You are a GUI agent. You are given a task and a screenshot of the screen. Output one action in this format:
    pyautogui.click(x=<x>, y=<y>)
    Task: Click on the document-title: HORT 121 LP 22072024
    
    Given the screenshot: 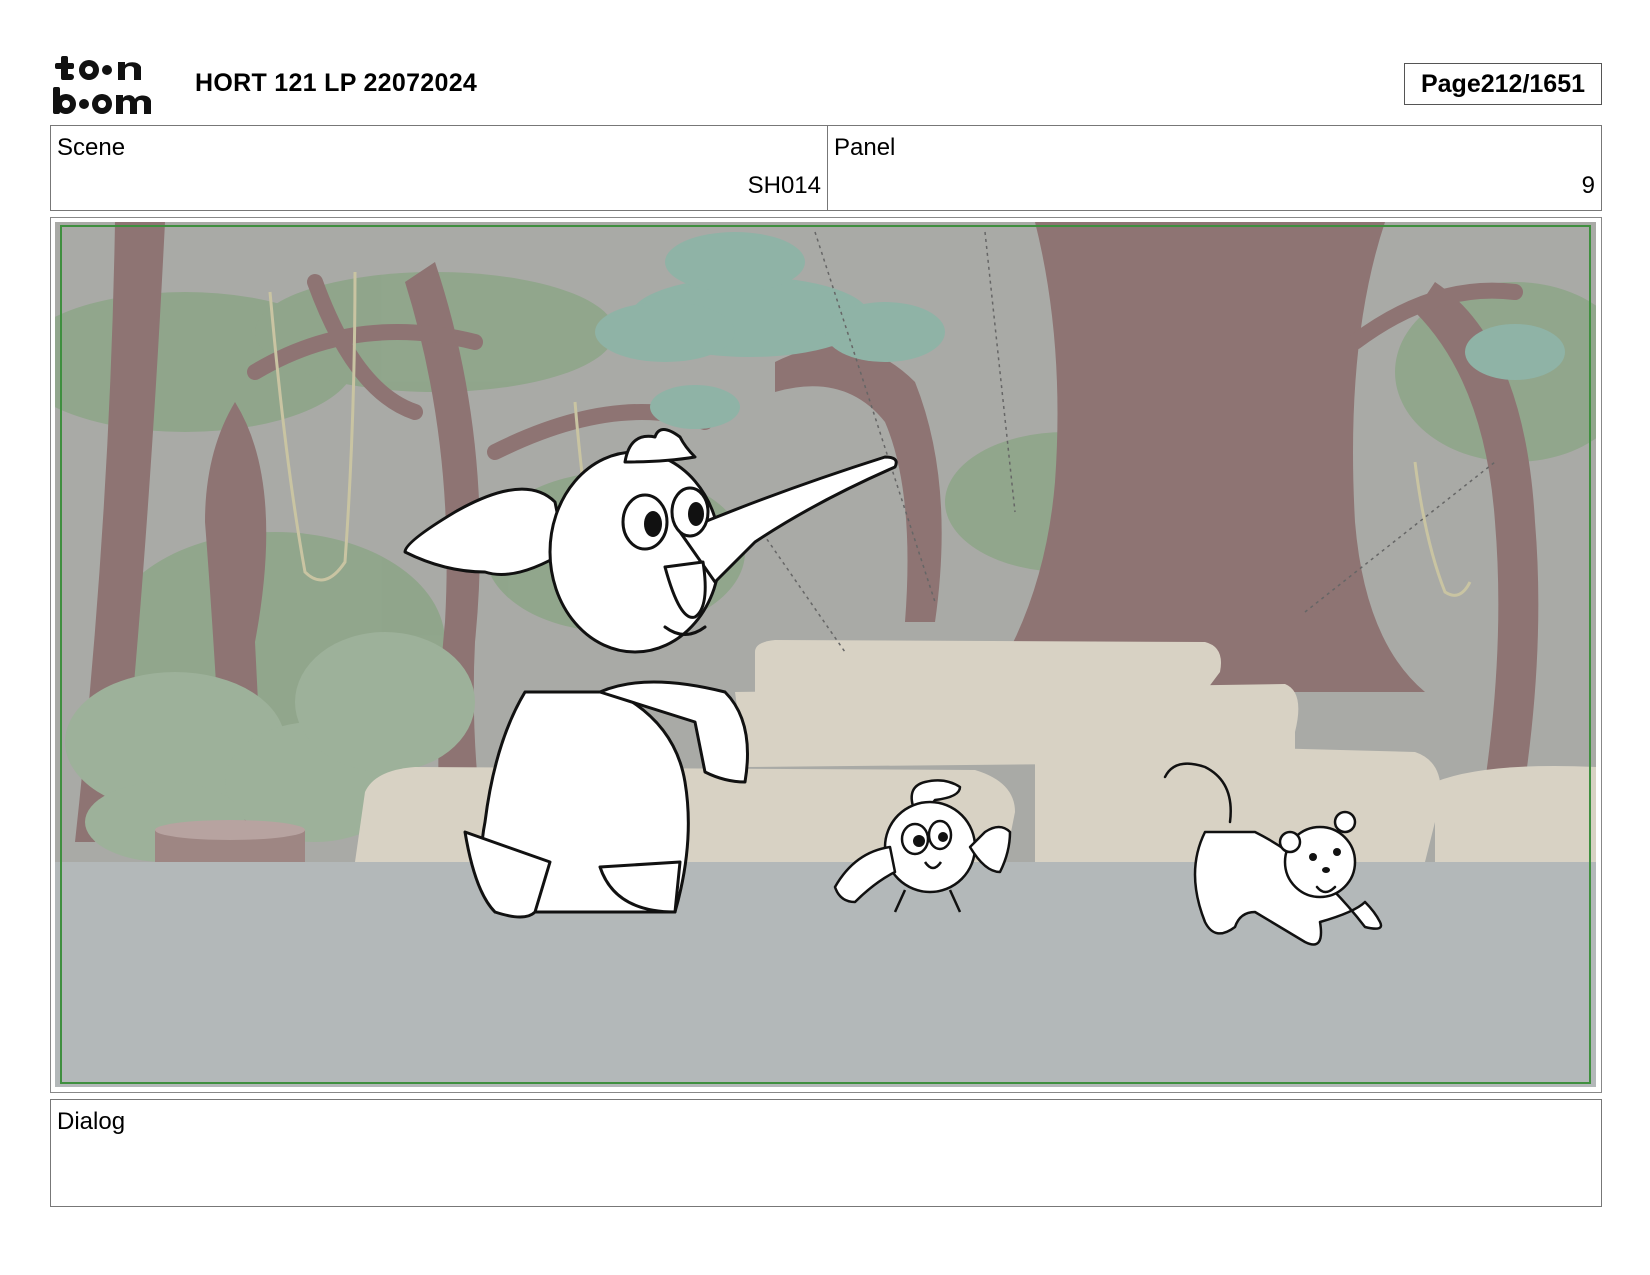 What is the action you would take?
    pyautogui.click(x=336, y=83)
    